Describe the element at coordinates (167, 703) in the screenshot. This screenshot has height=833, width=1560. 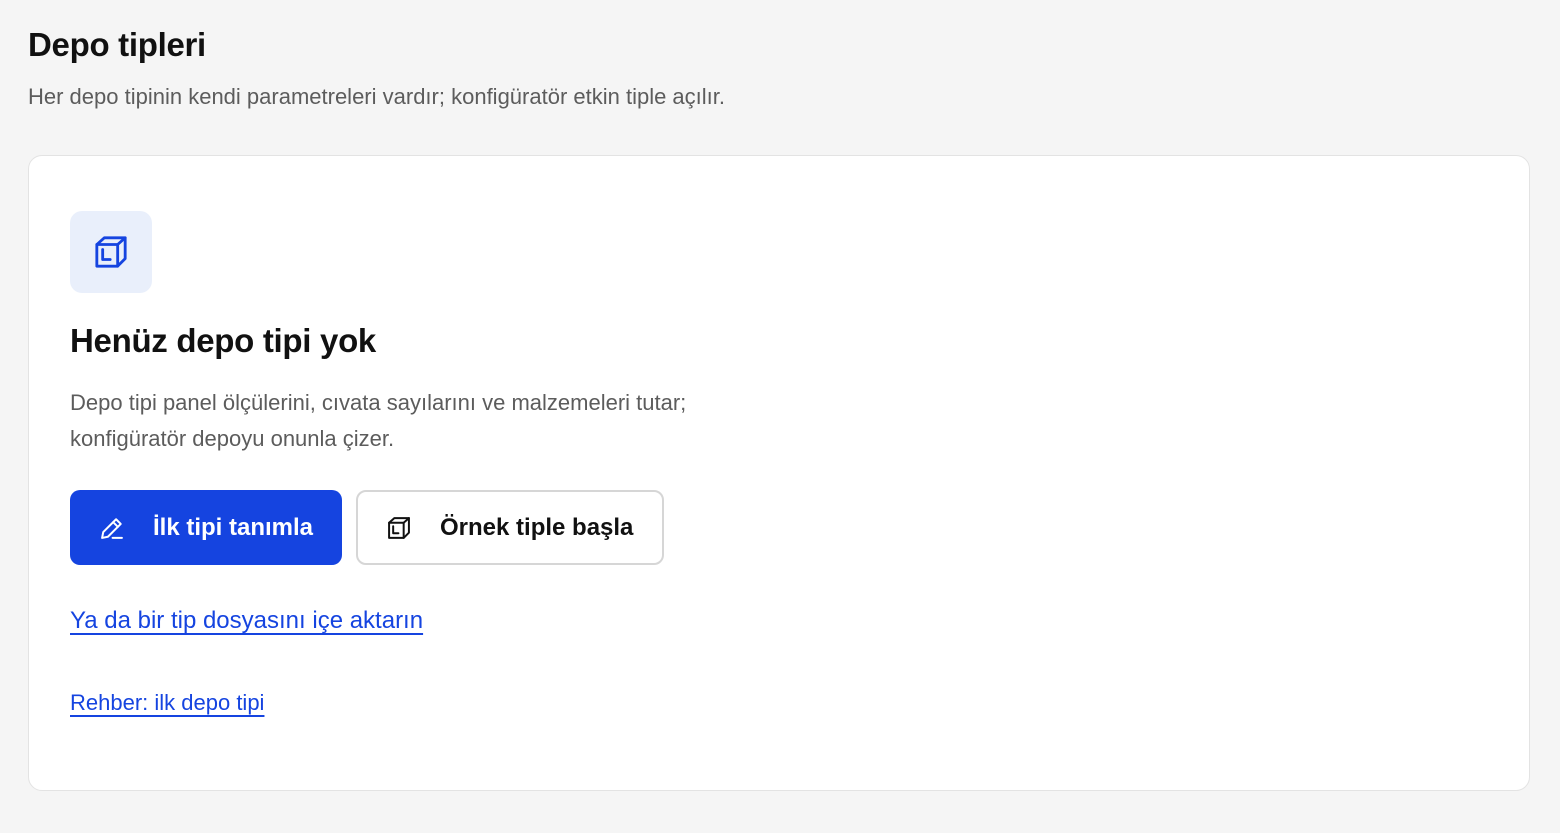
I see `guide-link: Rehber: ilk depo tipi` at that location.